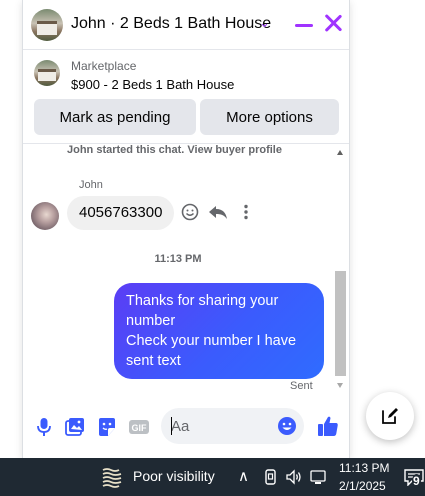  I want to click on gif-label: GIF, so click(140, 428).